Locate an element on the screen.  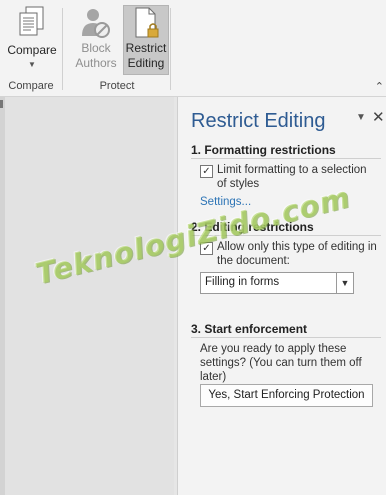
group-compare-label: Compare is located at coordinates (31, 86).